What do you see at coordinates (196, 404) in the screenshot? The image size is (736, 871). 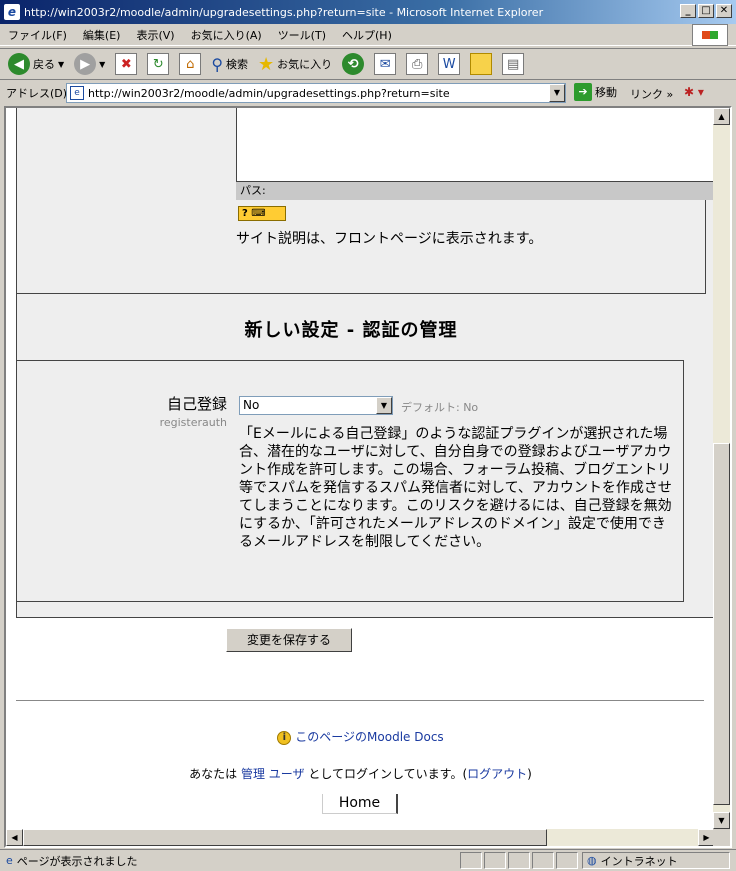 I see `setting-name: 自己登録` at bounding box center [196, 404].